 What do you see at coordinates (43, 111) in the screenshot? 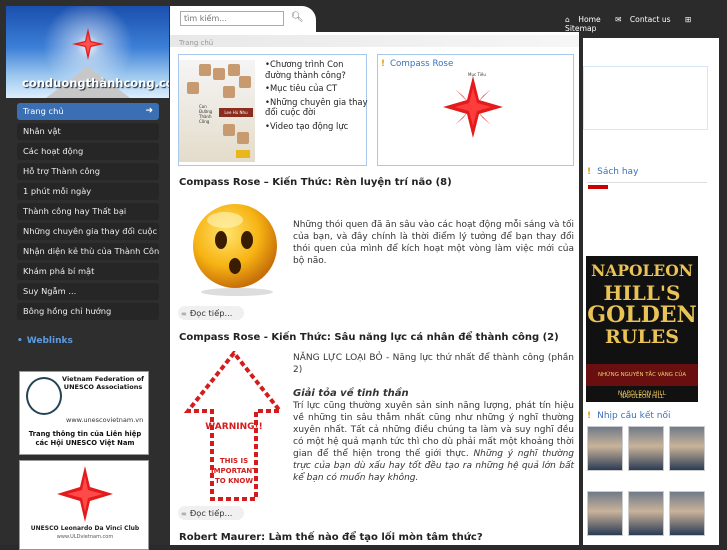
I see `nav-item-label: Trang chủ` at bounding box center [43, 111].